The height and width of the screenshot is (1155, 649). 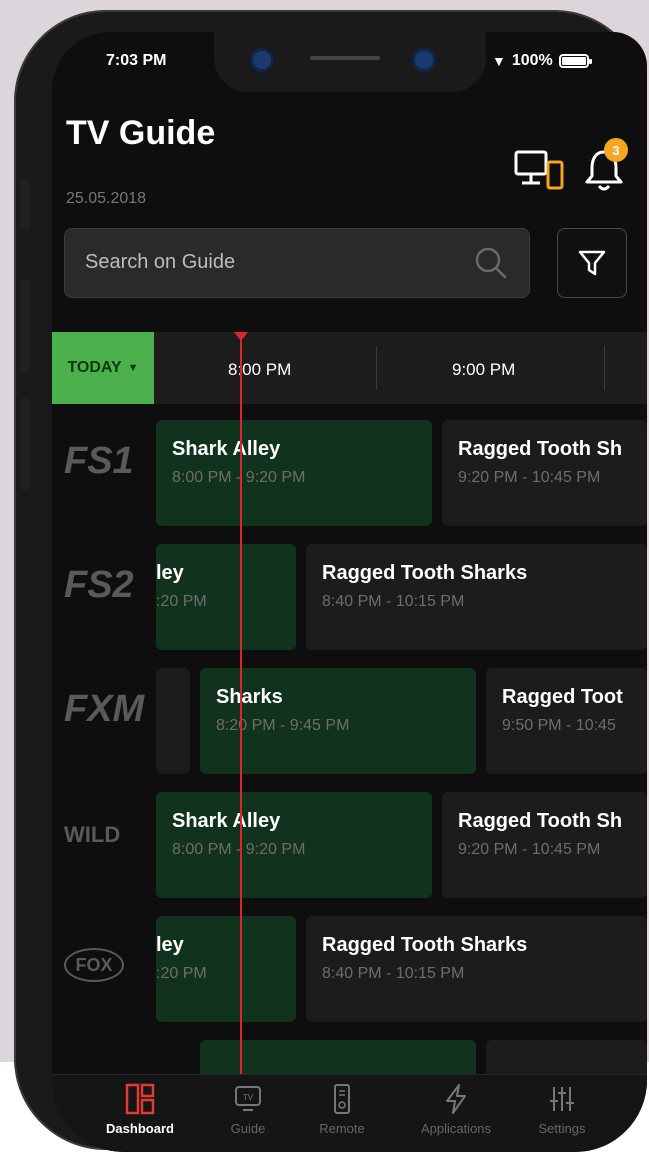 I want to click on battery-icon, so click(x=575, y=61).